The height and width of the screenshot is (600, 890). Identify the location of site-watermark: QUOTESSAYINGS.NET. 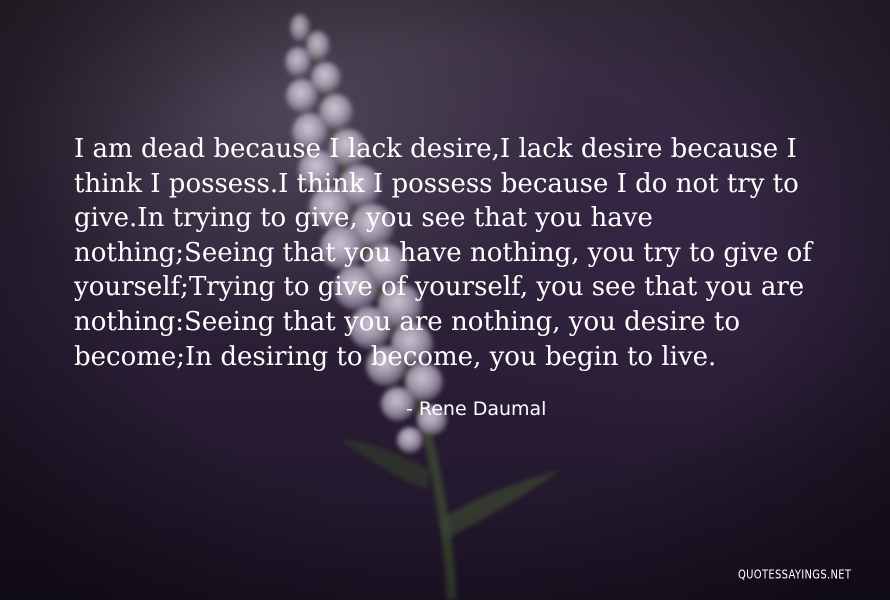
(795, 576).